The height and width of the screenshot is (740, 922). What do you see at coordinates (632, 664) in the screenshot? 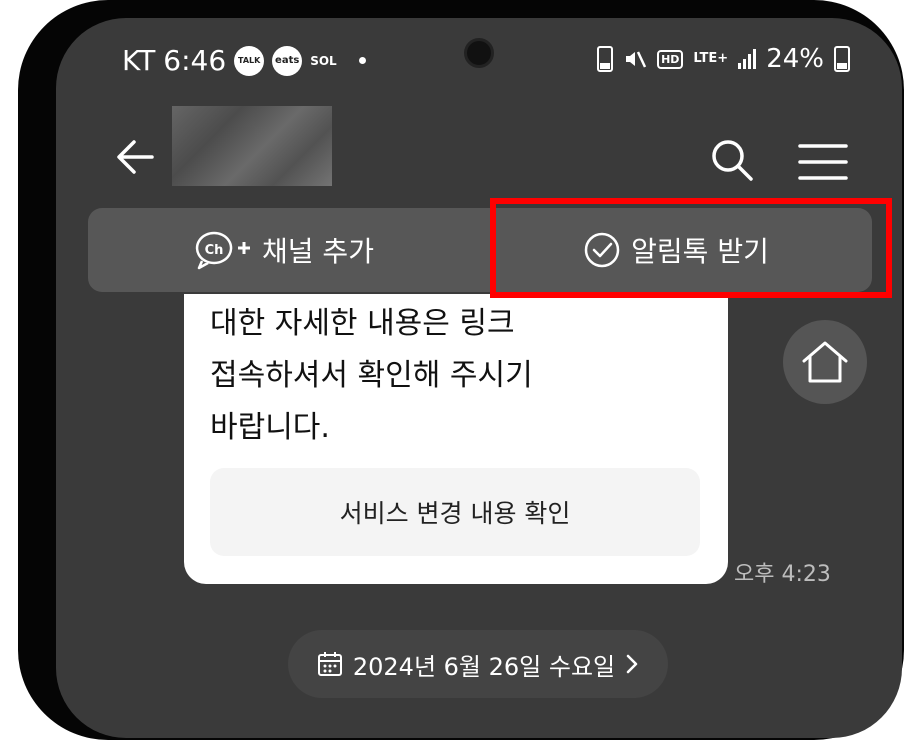
I see `chevron-right-icon` at bounding box center [632, 664].